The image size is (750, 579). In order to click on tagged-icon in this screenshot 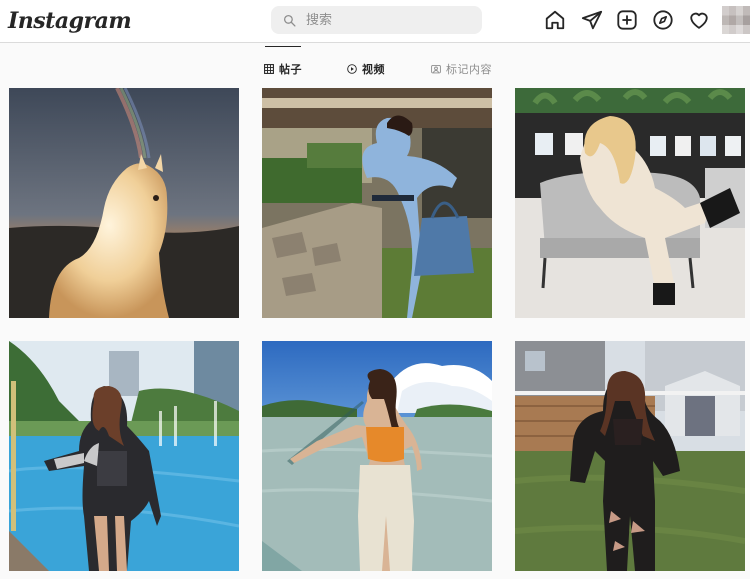, I will do `click(436, 69)`.